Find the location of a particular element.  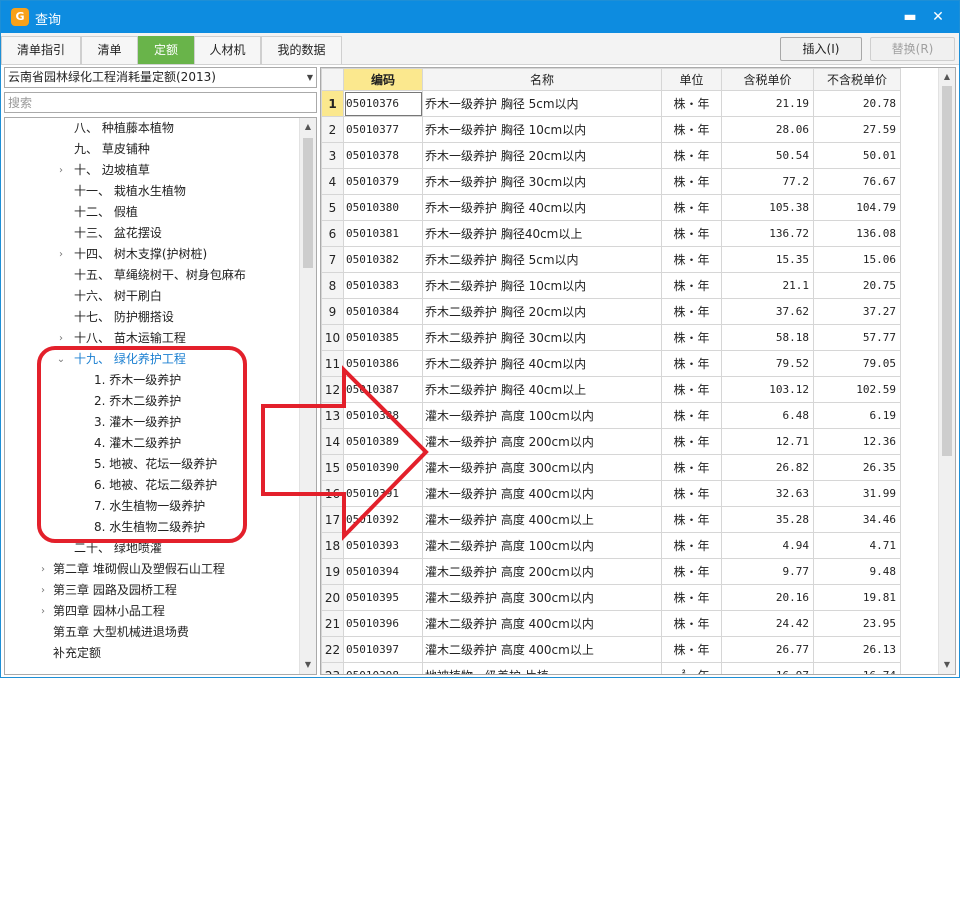

quota-code: 05010379 is located at coordinates (383, 181).